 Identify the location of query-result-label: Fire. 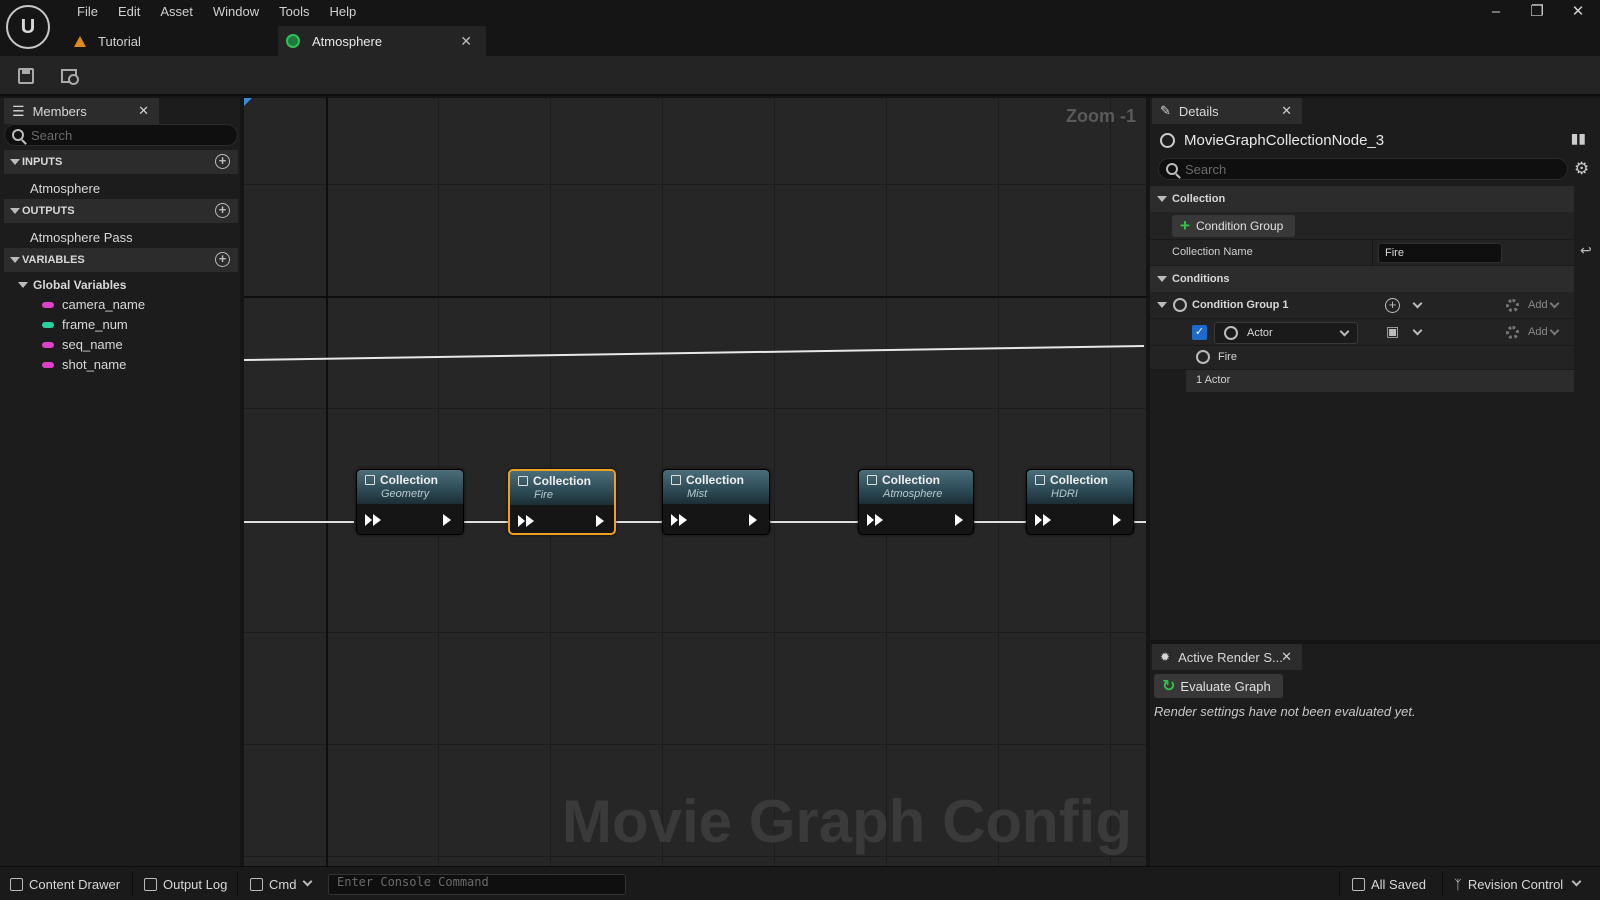
(1227, 357).